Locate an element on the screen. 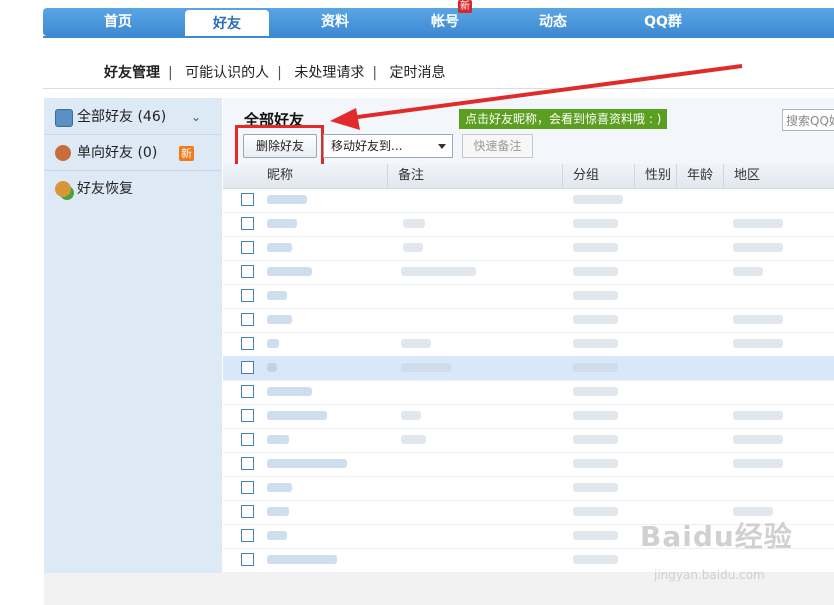 This screenshot has height=605, width=834. col-nickname: 昵称 is located at coordinates (322, 176).